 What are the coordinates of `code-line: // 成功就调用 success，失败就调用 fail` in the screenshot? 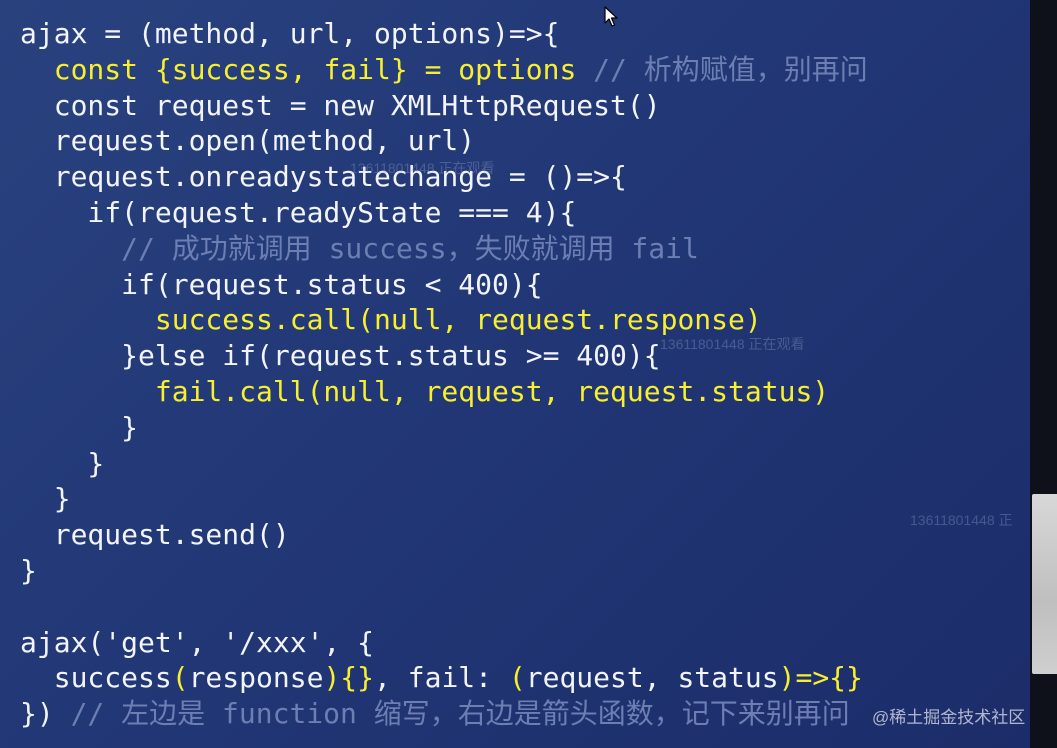 It's located at (444, 249).